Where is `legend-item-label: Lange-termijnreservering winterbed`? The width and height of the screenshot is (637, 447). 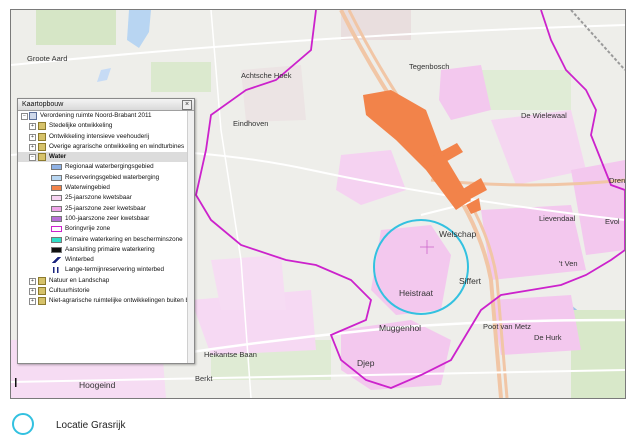
legend-item-label: Lange-termijnreservering winterbed is located at coordinates (115, 270).